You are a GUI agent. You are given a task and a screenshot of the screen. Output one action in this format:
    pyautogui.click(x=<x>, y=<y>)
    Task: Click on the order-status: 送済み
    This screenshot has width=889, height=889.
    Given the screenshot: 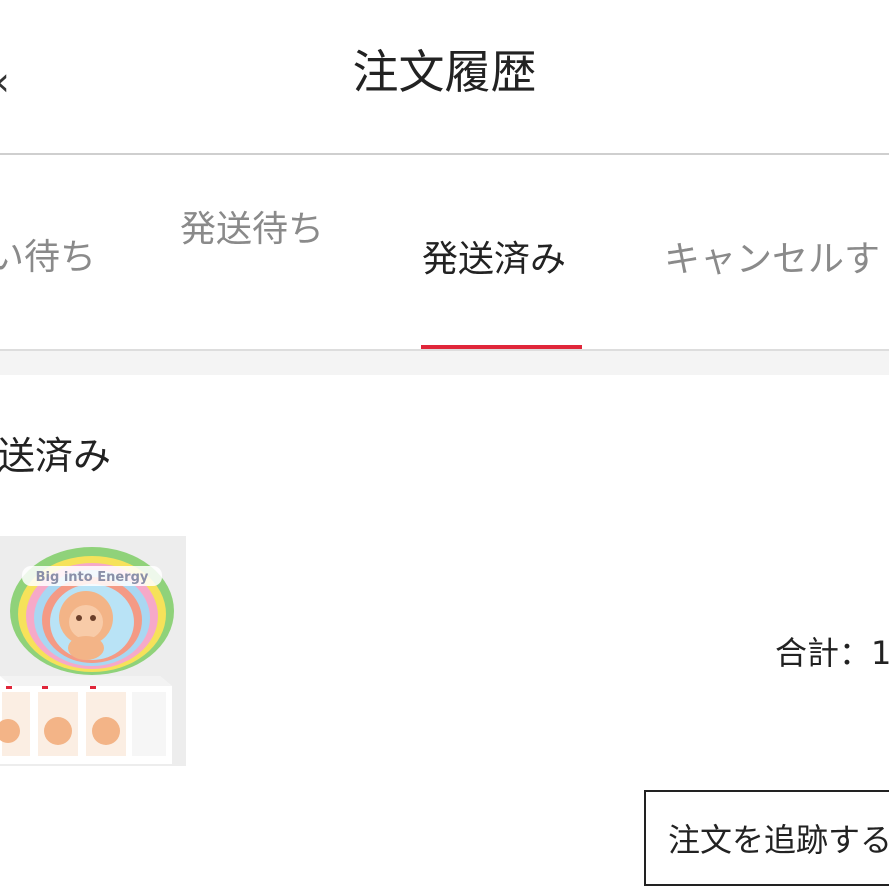 What is the action you would take?
    pyautogui.click(x=56, y=456)
    